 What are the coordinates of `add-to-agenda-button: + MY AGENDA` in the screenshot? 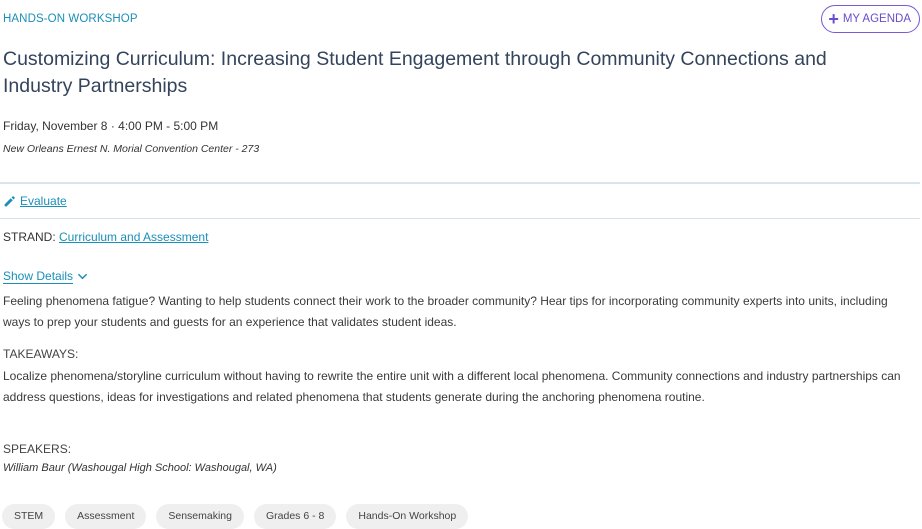 It's located at (870, 19).